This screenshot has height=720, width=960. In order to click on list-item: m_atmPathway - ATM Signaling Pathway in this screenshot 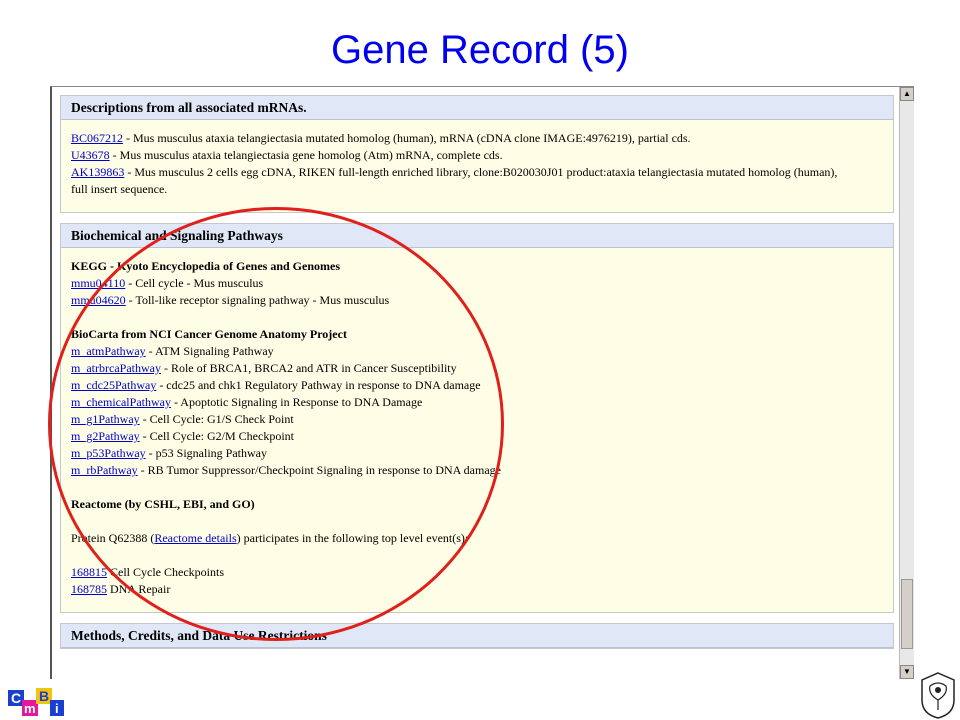, I will do `click(477, 351)`.